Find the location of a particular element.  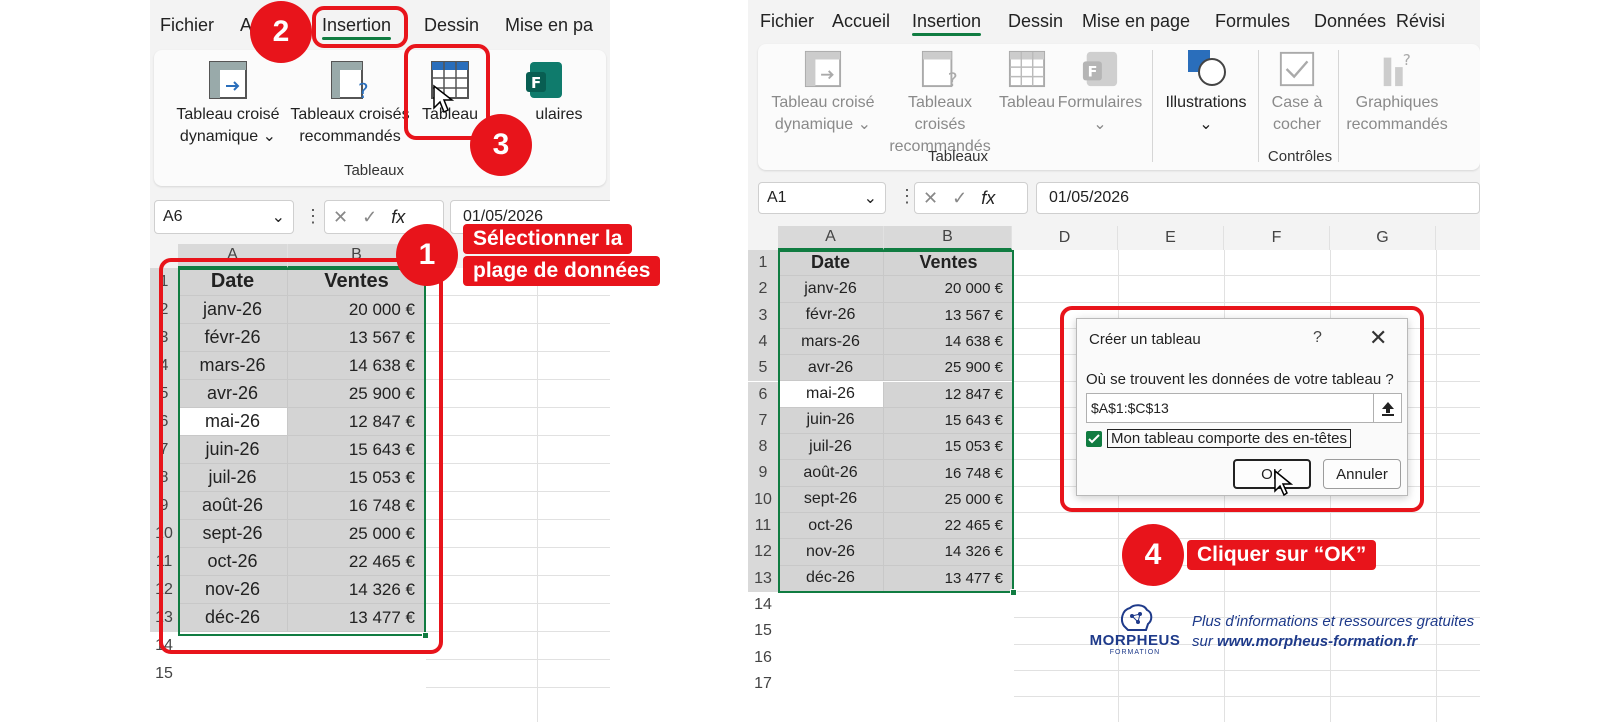

row-header: 11 is located at coordinates (763, 526).